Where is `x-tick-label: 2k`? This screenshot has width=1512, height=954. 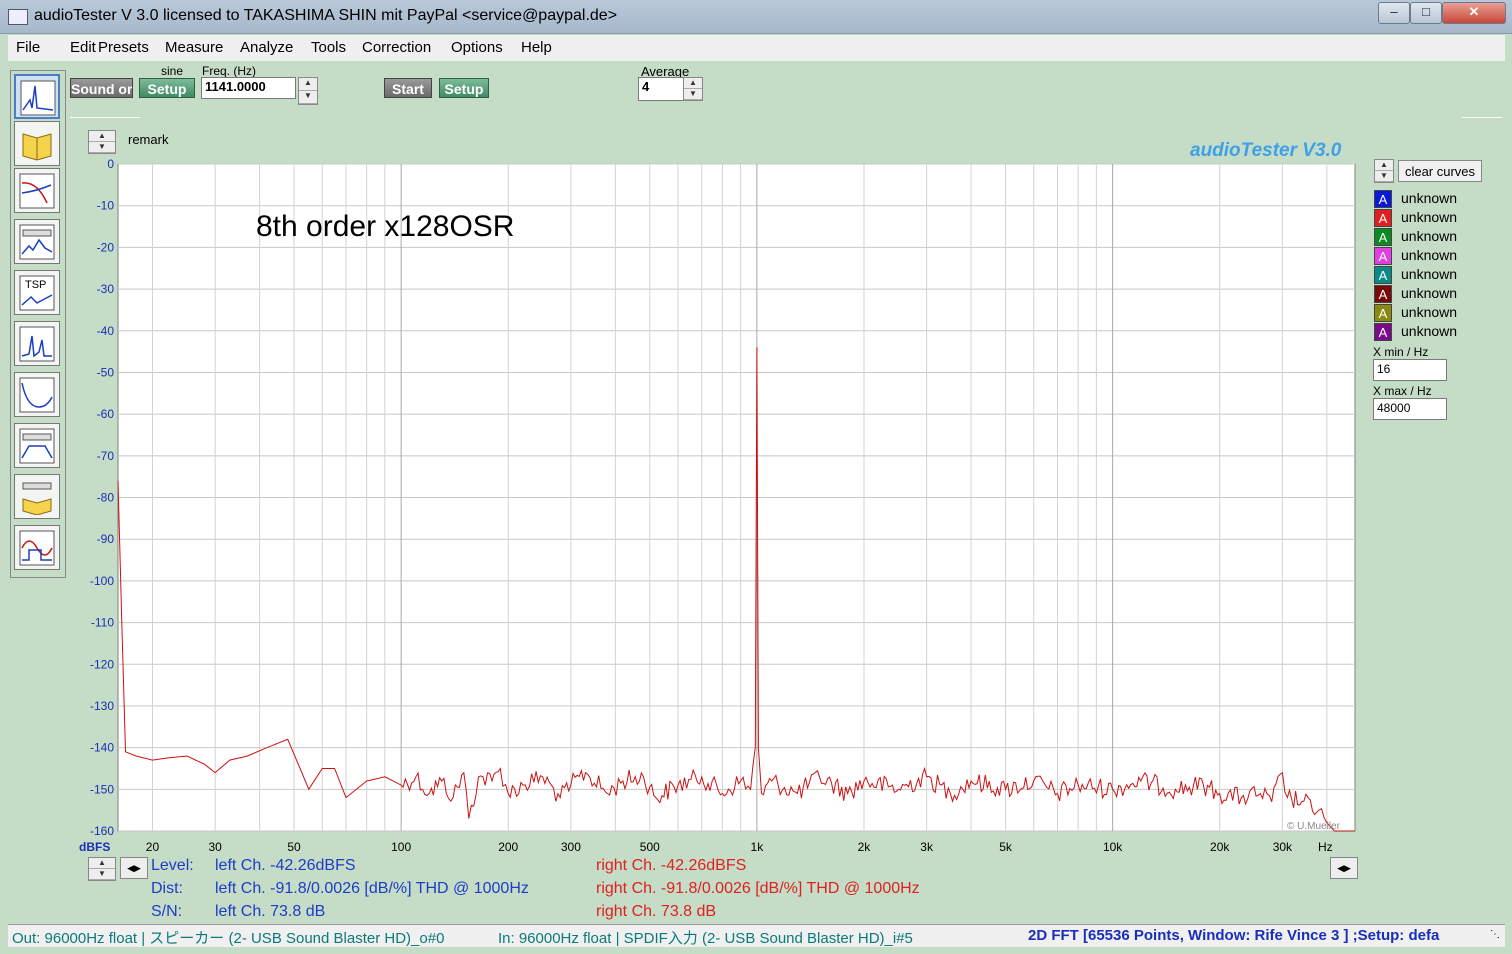
x-tick-label: 2k is located at coordinates (865, 847).